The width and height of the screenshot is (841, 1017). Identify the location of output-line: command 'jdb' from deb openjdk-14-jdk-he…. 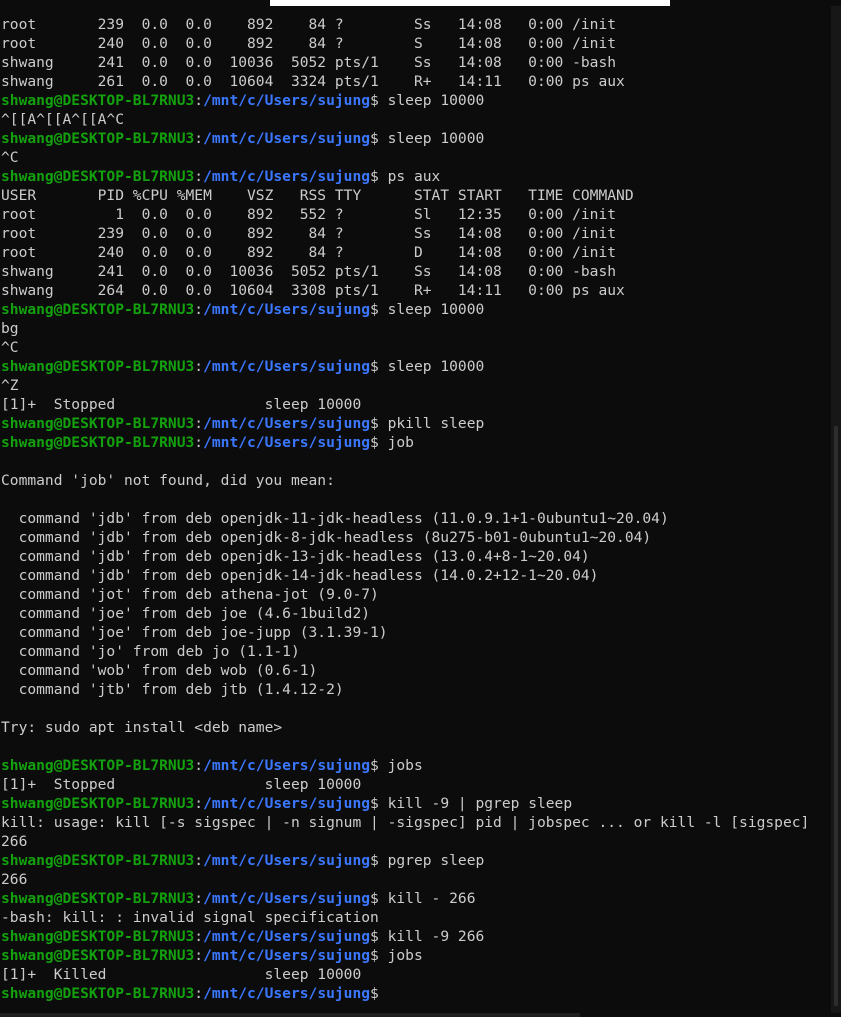
(300, 575).